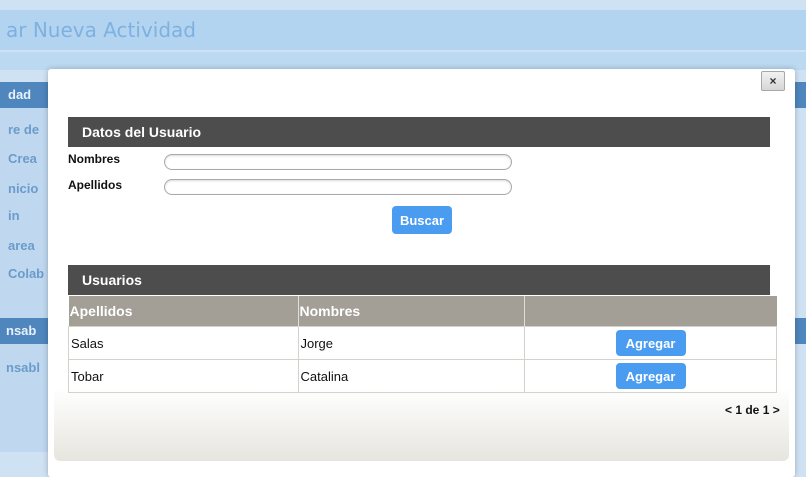 This screenshot has height=477, width=806. Describe the element at coordinates (14, 215) in the screenshot. I see `sidebar-field-label: in` at that location.